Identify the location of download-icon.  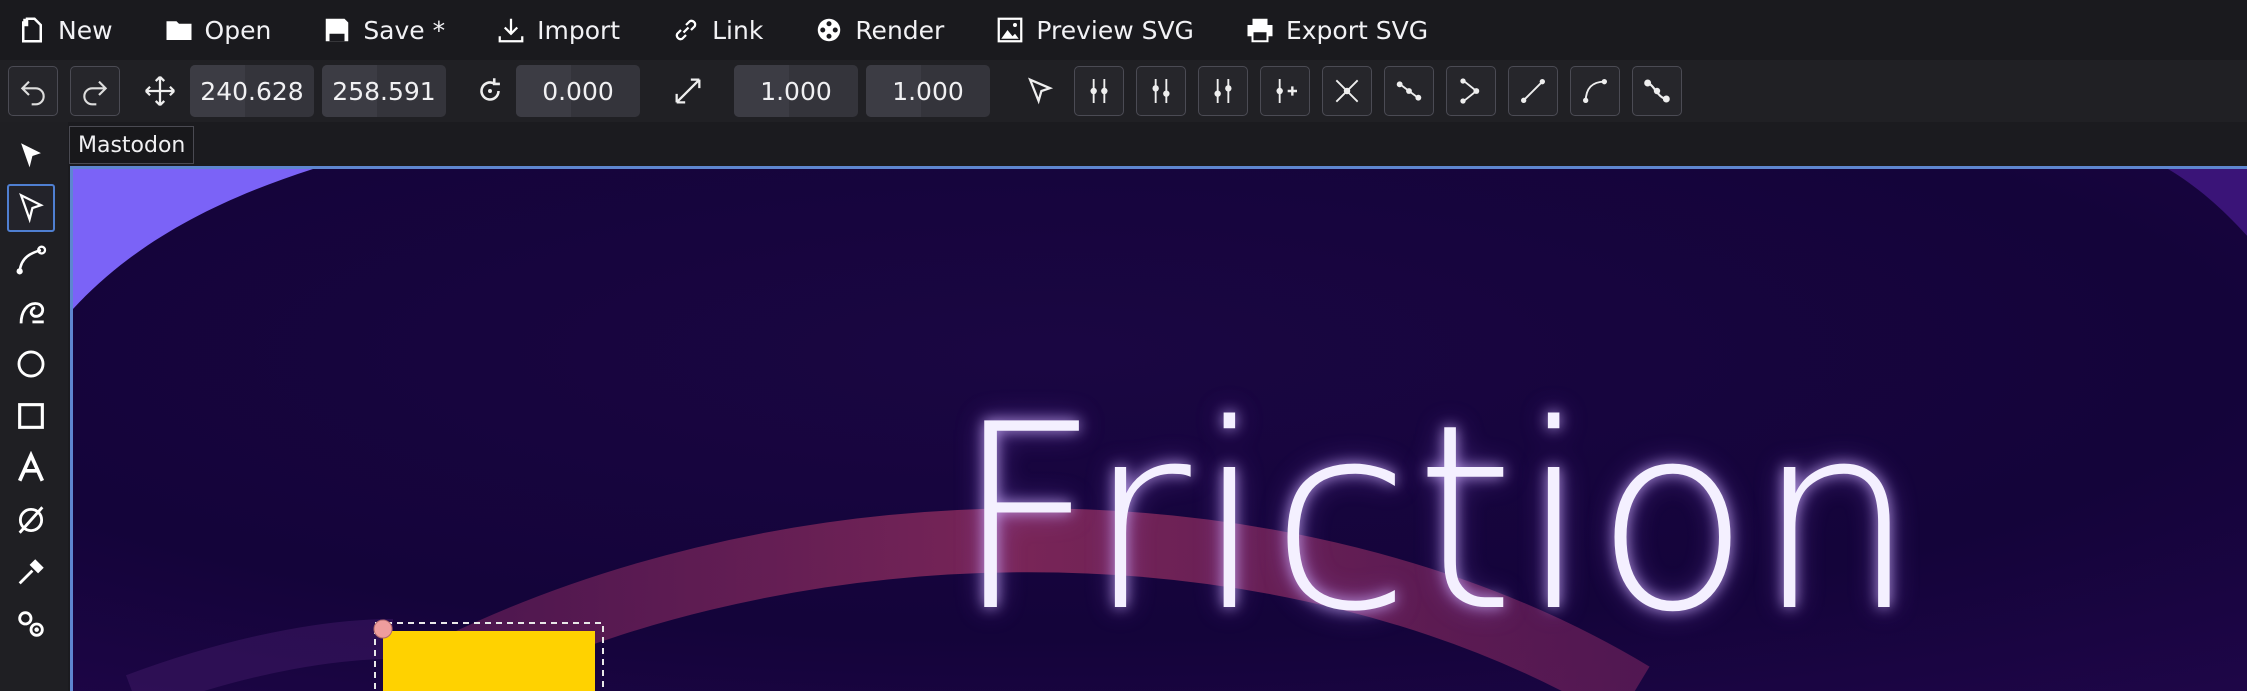
(511, 30).